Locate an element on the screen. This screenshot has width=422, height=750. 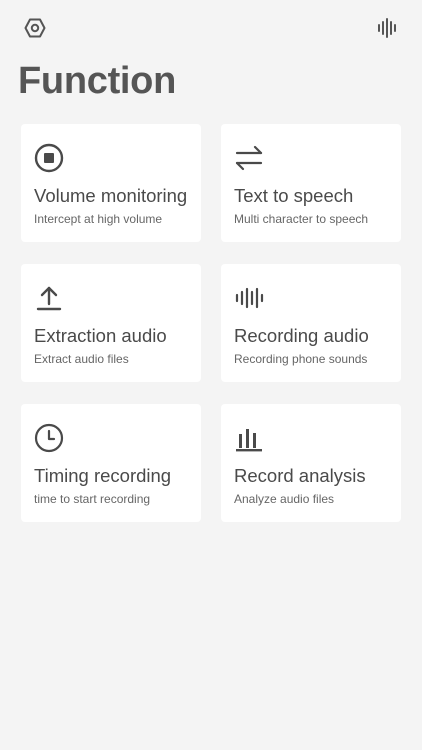
clock-icon is located at coordinates (49, 438).